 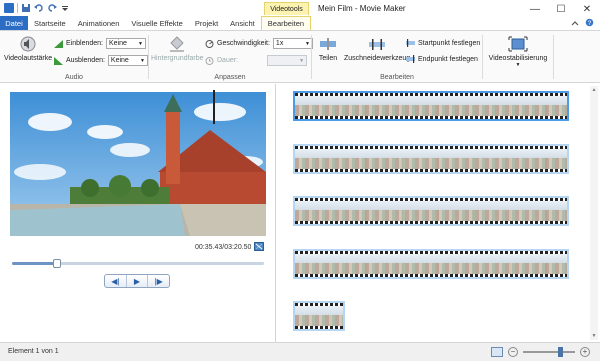 What do you see at coordinates (28, 44) in the screenshot?
I see `speaker-icon` at bounding box center [28, 44].